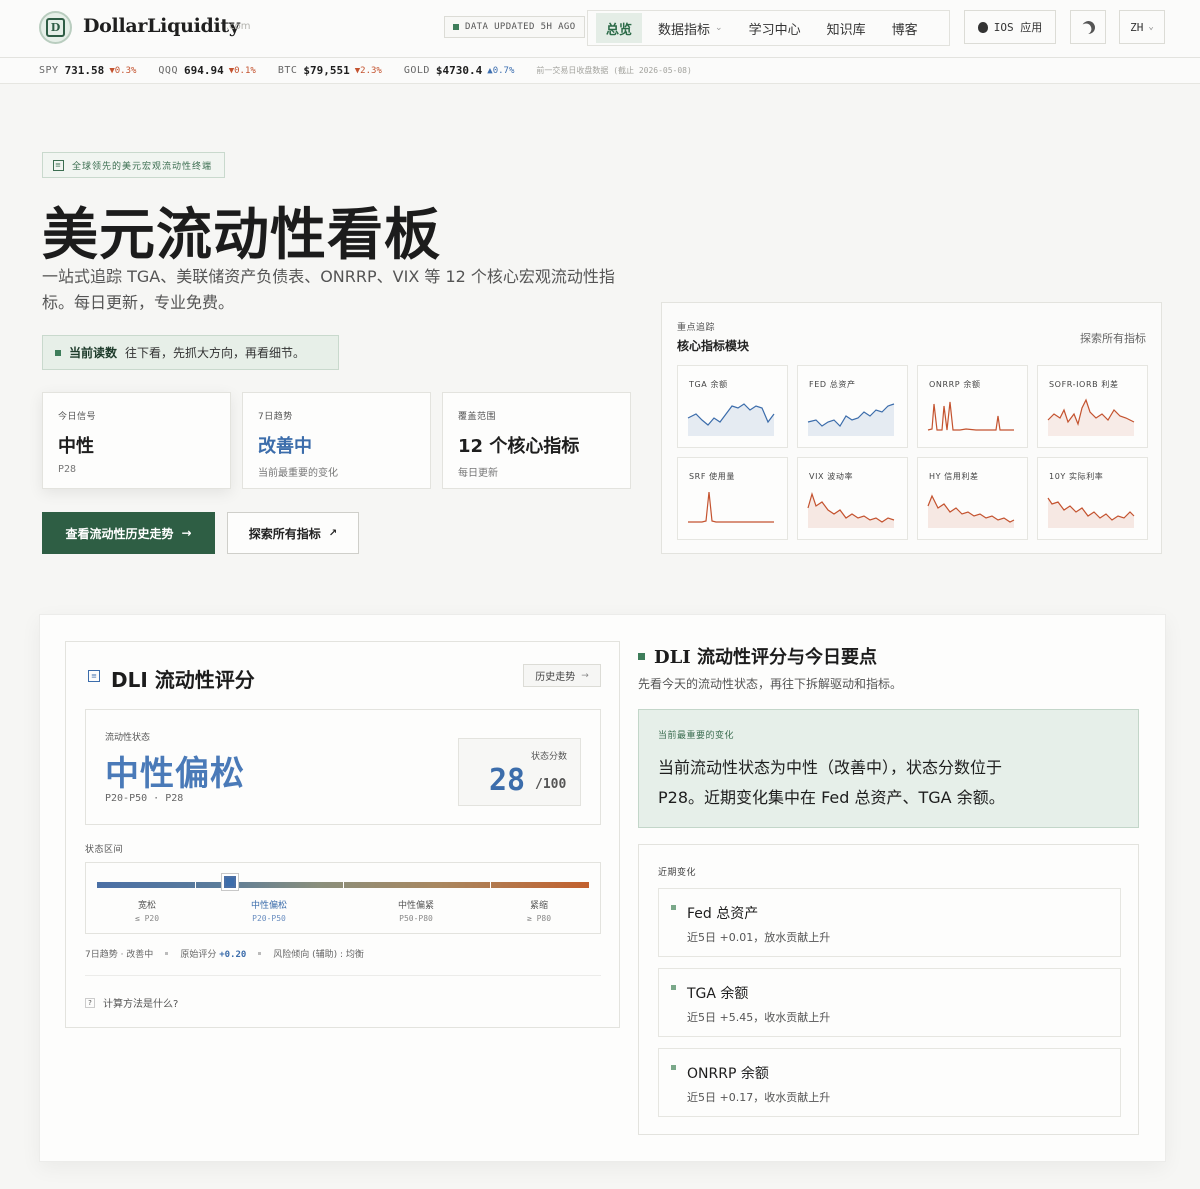  I want to click on zone-divider, so click(343, 885).